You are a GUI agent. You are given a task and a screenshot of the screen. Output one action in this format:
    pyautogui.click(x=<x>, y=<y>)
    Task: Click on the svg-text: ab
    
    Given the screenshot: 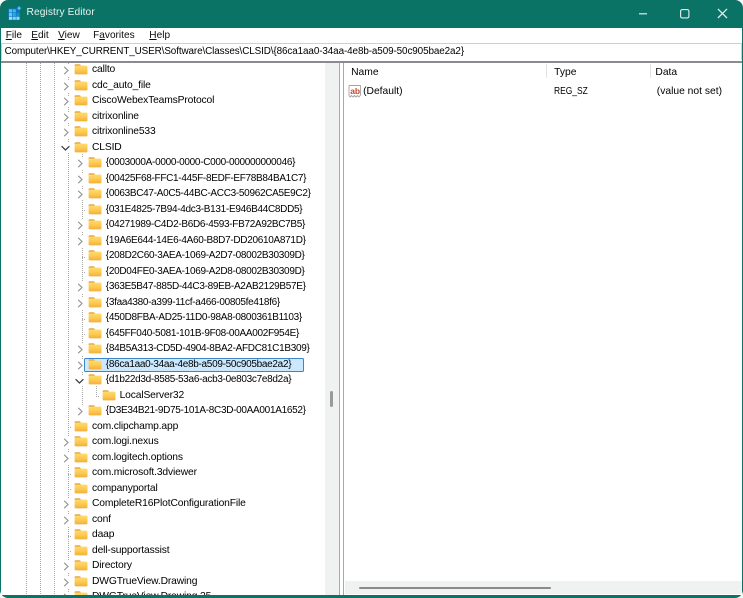 What is the action you would take?
    pyautogui.click(x=355, y=91)
    